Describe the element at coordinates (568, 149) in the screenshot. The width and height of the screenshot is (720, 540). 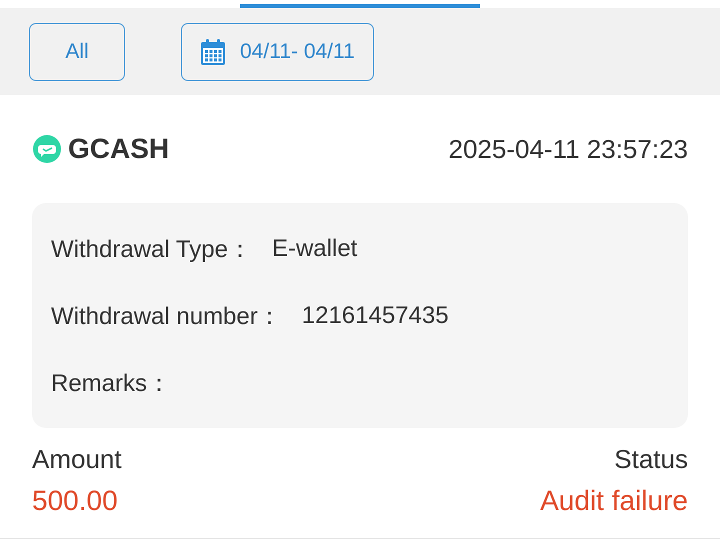
I see `datetime: 2025-04-11 23:57:23` at that location.